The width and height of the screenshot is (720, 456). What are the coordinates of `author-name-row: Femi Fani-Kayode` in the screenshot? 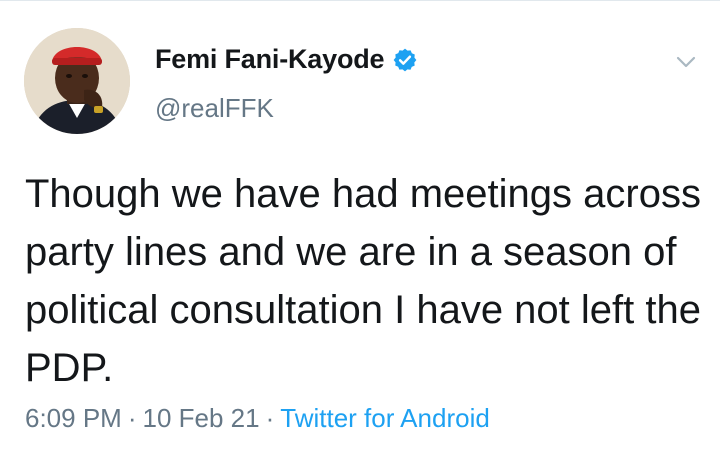 It's located at (286, 59).